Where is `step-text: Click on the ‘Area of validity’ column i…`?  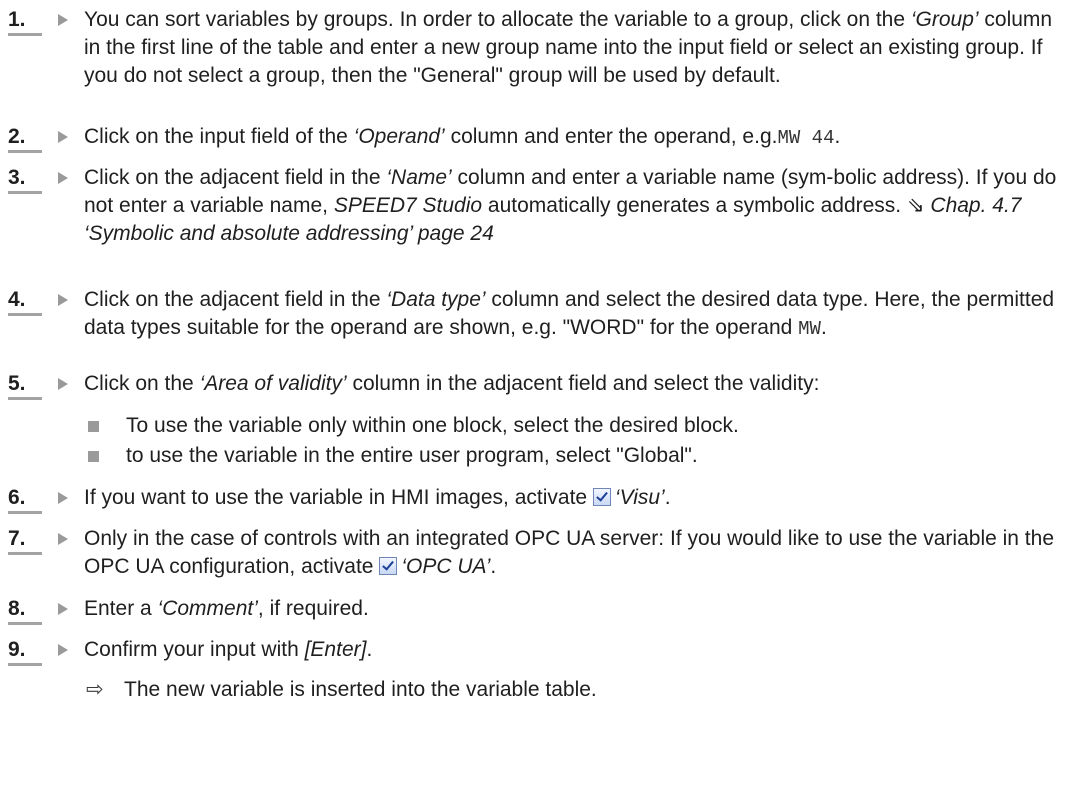 step-text: Click on the ‘Area of validity’ column i… is located at coordinates (452, 383).